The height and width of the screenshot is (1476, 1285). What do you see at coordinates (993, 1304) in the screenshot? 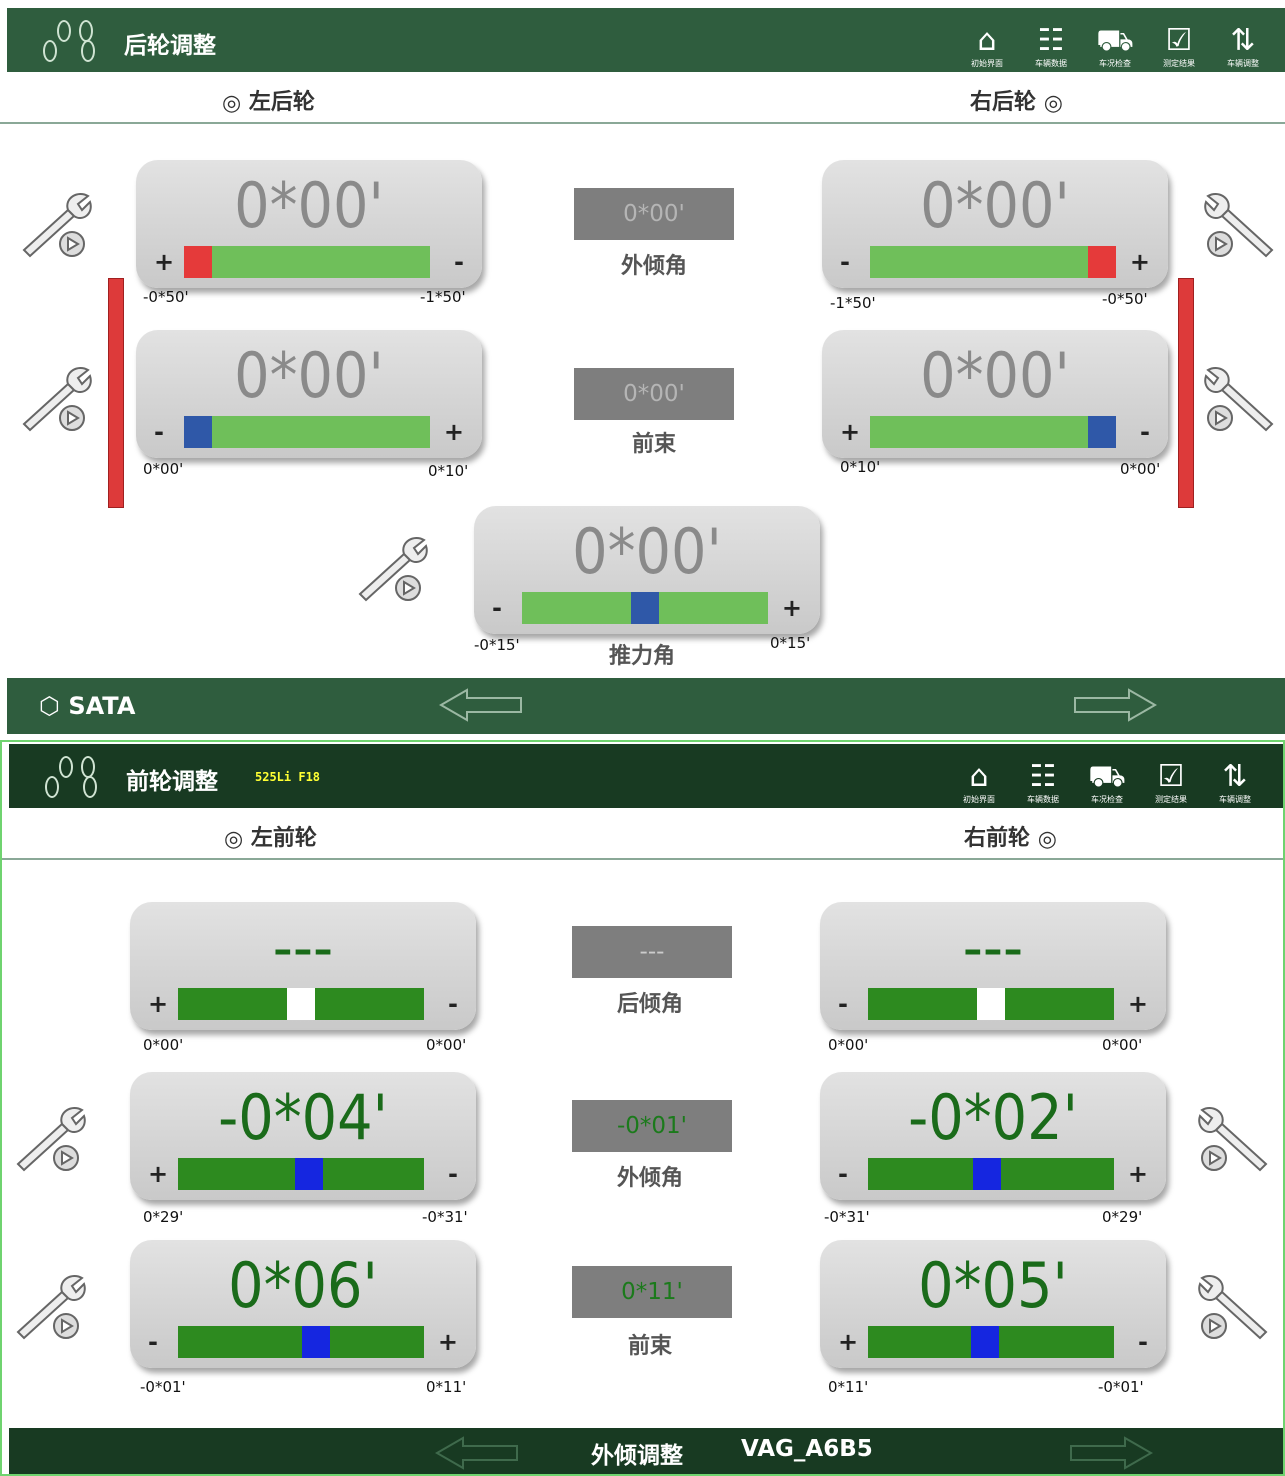
I see `right-front-toe-gauge: 0*05' + -` at bounding box center [993, 1304].